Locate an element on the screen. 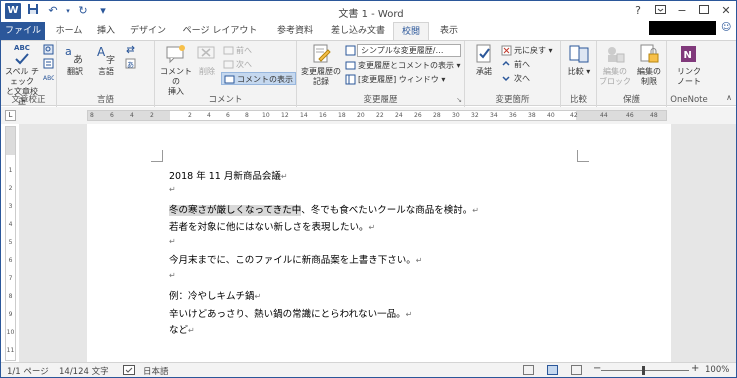  thesaurus-button is located at coordinates (49, 63).